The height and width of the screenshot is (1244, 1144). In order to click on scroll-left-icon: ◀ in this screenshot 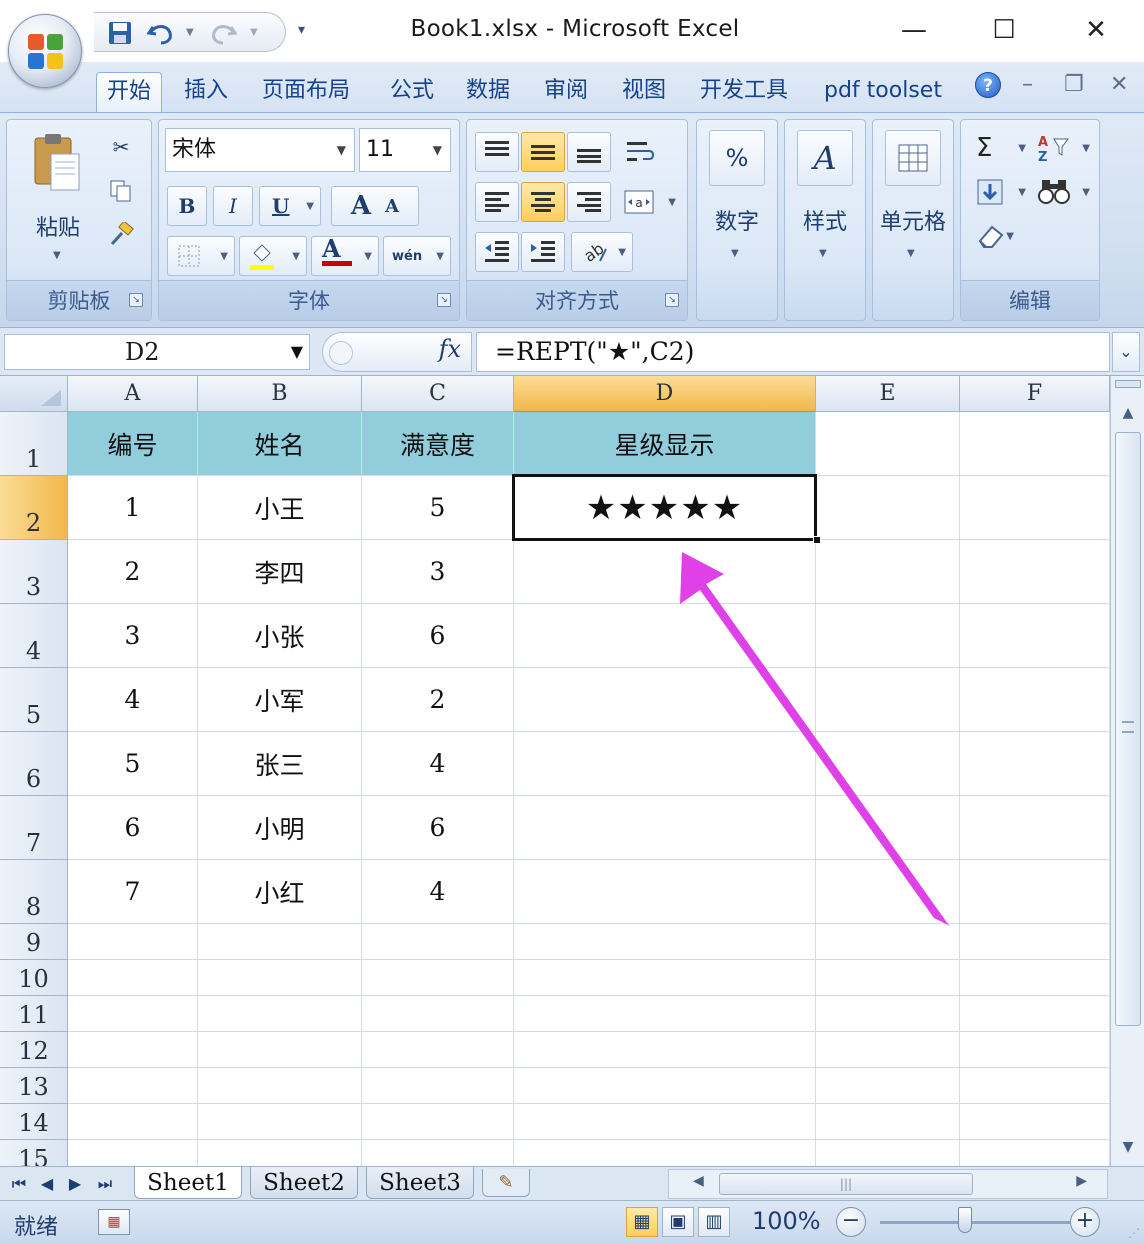, I will do `click(698, 1181)`.